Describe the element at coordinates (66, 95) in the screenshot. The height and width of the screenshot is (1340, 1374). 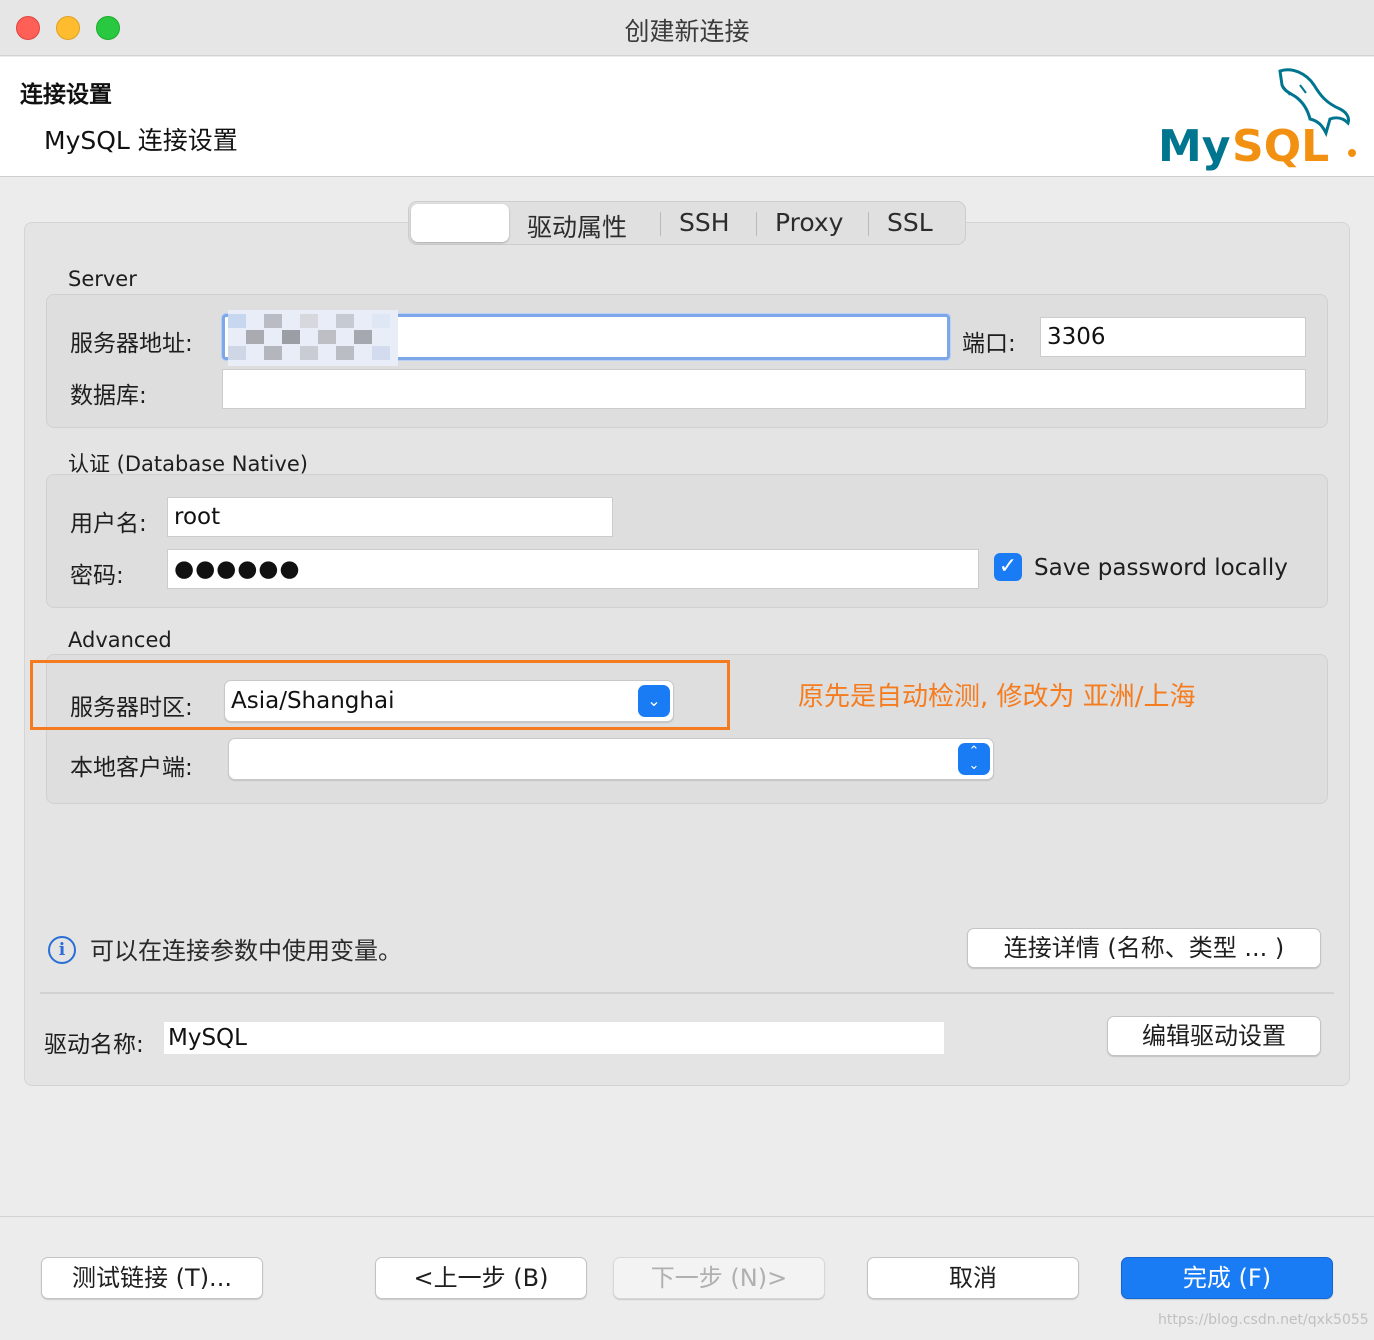
I see `page-title: 连接设置` at that location.